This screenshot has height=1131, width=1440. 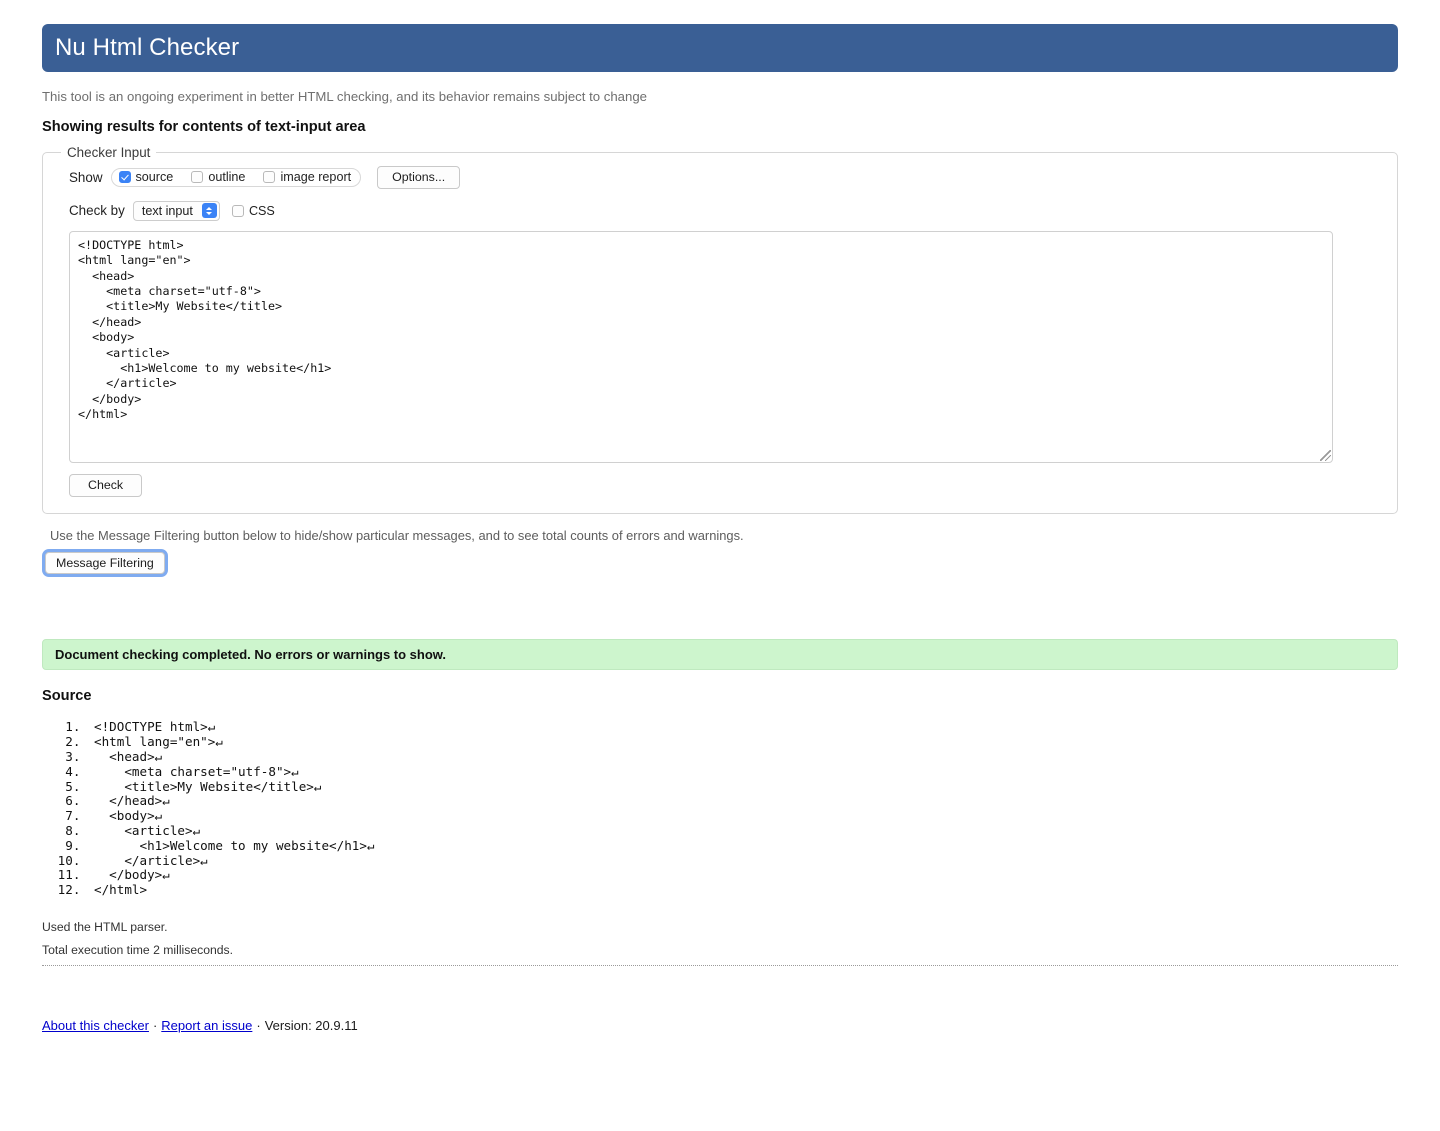 I want to click on check-button: Check, so click(x=106, y=485).